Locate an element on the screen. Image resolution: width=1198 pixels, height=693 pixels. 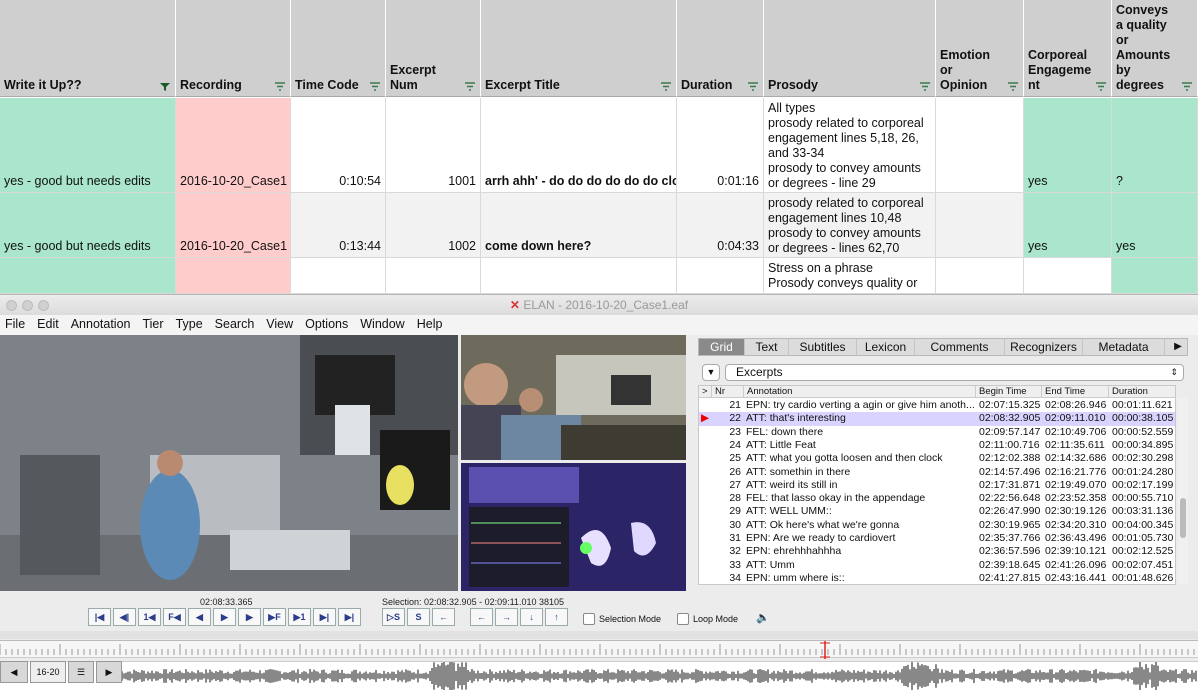
splitter is located at coordinates (599, 635).